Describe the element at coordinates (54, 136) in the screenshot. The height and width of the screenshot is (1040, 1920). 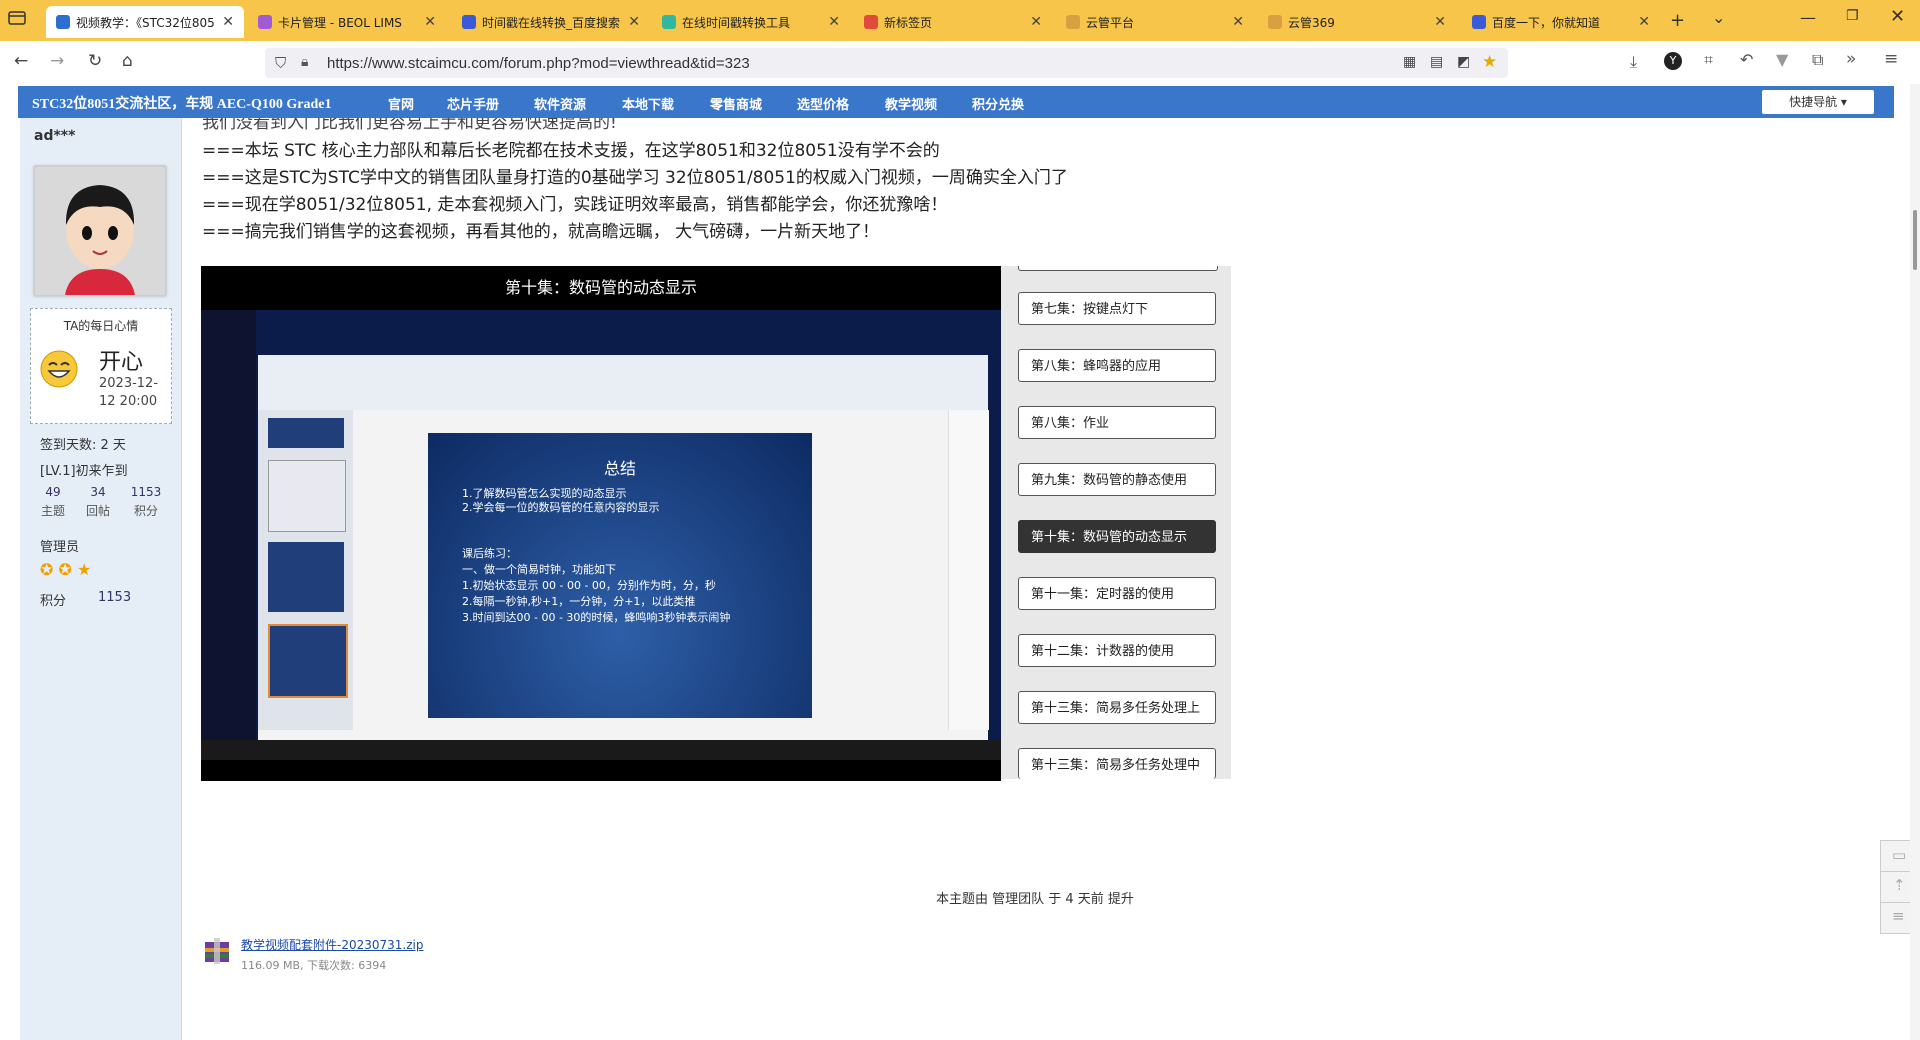
I see `username: ad***` at that location.